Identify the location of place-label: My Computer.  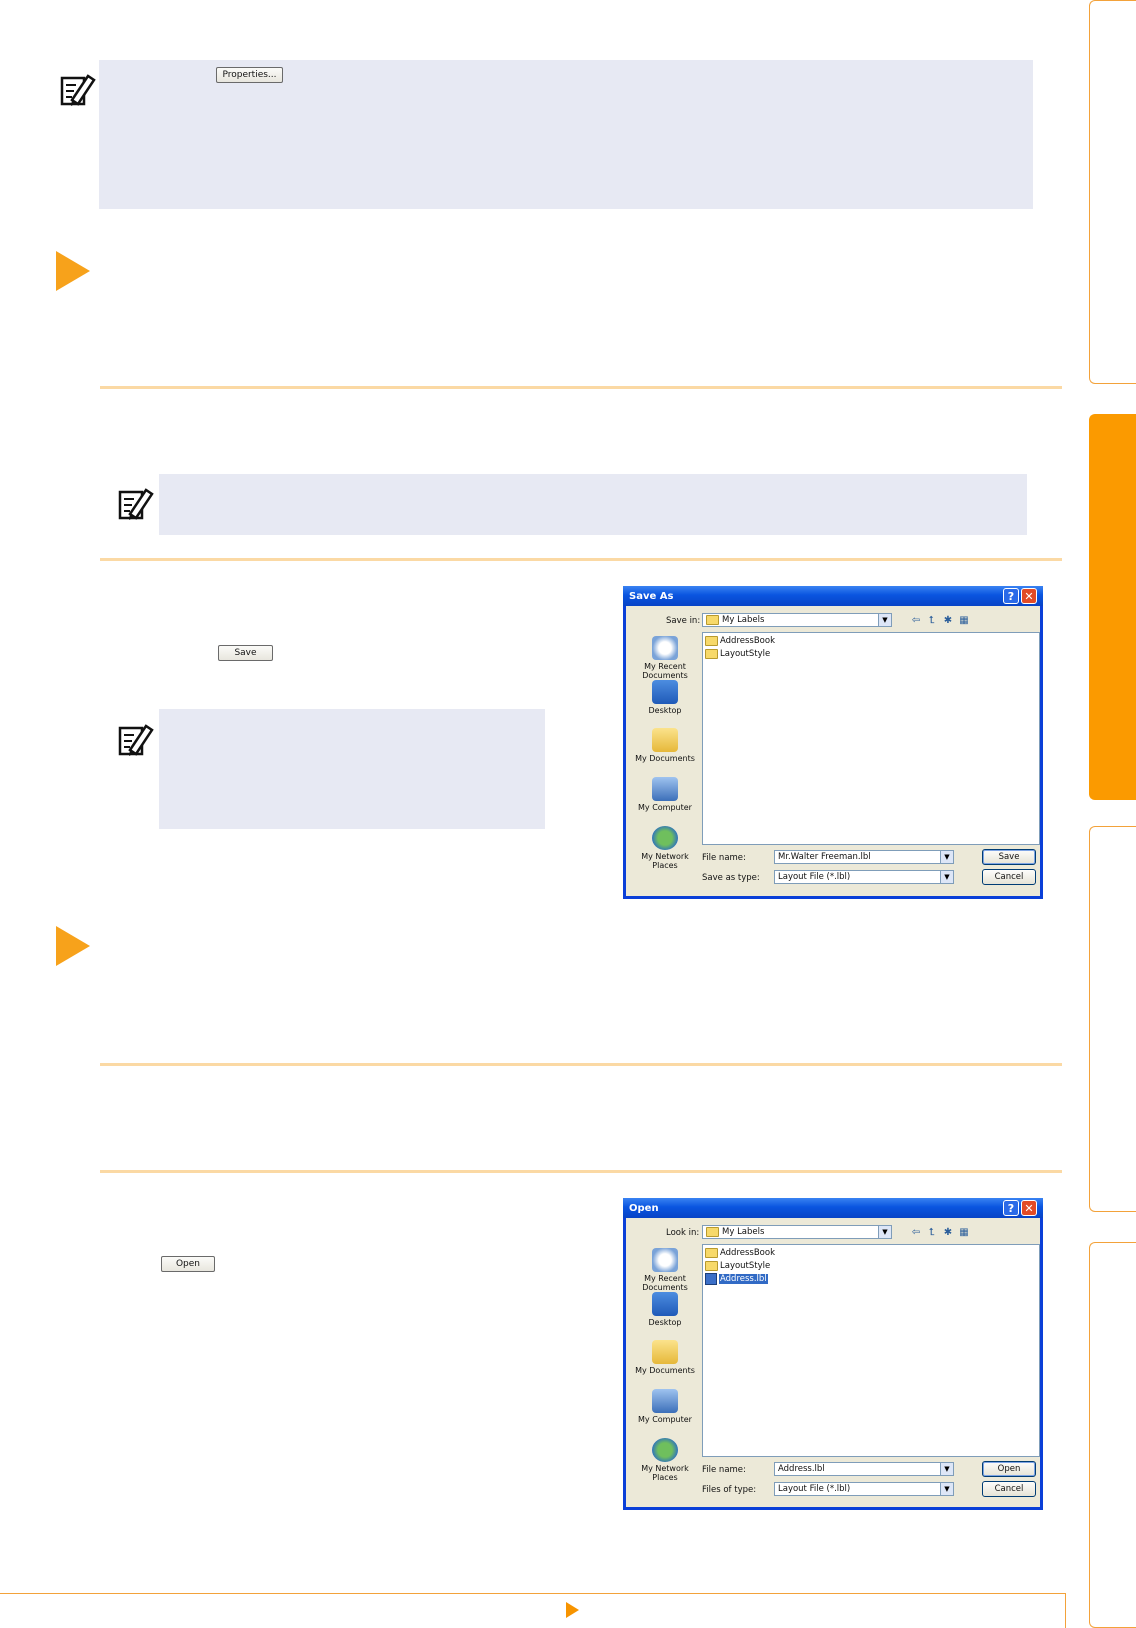
(665, 807).